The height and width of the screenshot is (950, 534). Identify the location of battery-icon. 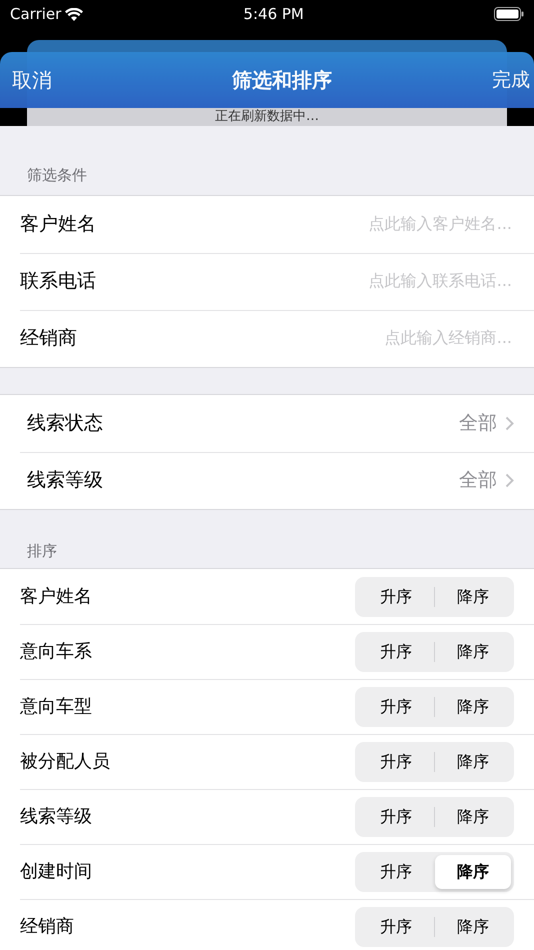
(509, 14).